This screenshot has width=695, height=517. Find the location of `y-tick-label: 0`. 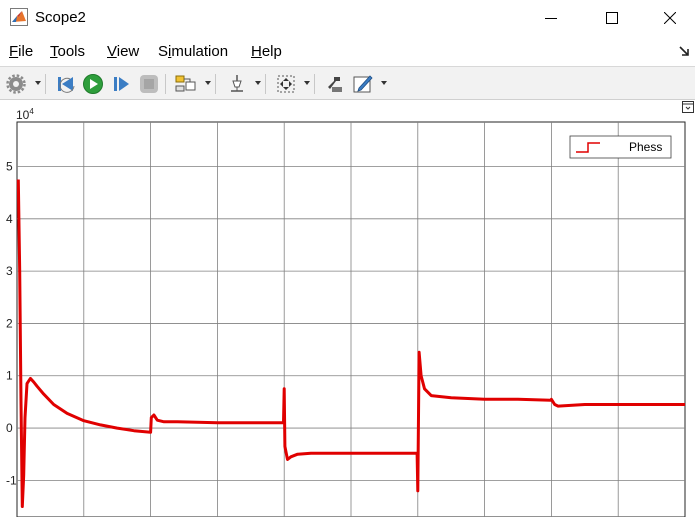

y-tick-label: 0 is located at coordinates (9, 428).